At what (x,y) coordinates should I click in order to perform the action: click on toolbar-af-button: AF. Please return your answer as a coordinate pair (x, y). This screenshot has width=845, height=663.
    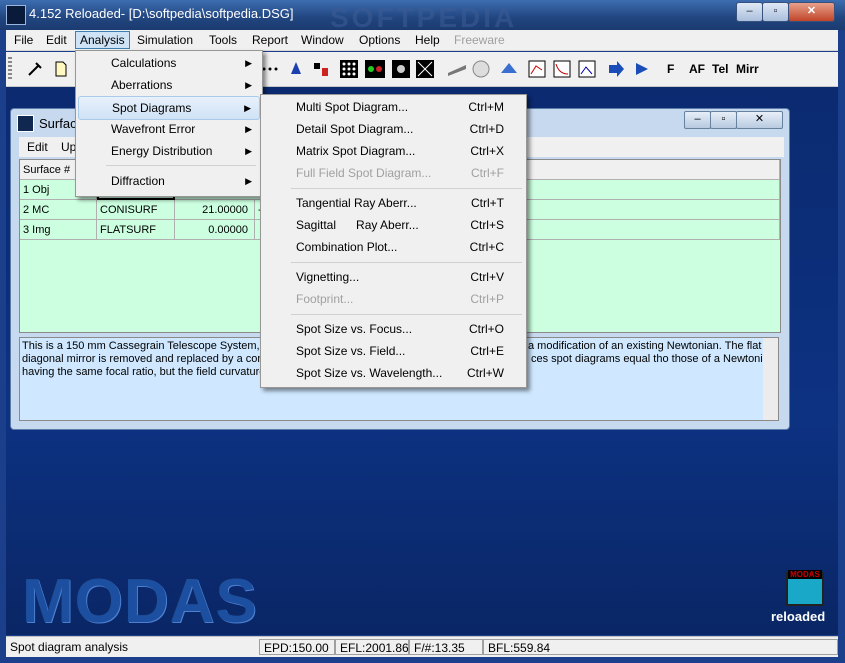
    Looking at the image, I should click on (697, 69).